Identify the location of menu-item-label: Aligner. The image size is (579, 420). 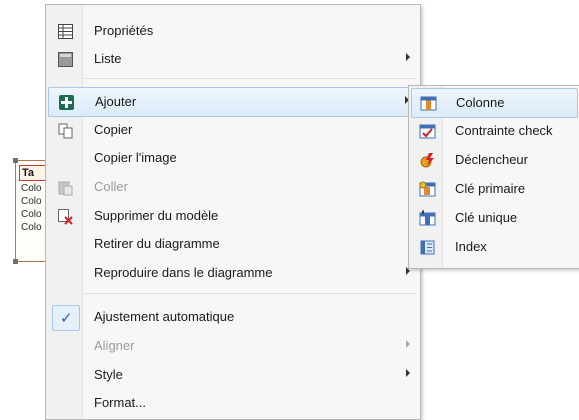
(114, 345).